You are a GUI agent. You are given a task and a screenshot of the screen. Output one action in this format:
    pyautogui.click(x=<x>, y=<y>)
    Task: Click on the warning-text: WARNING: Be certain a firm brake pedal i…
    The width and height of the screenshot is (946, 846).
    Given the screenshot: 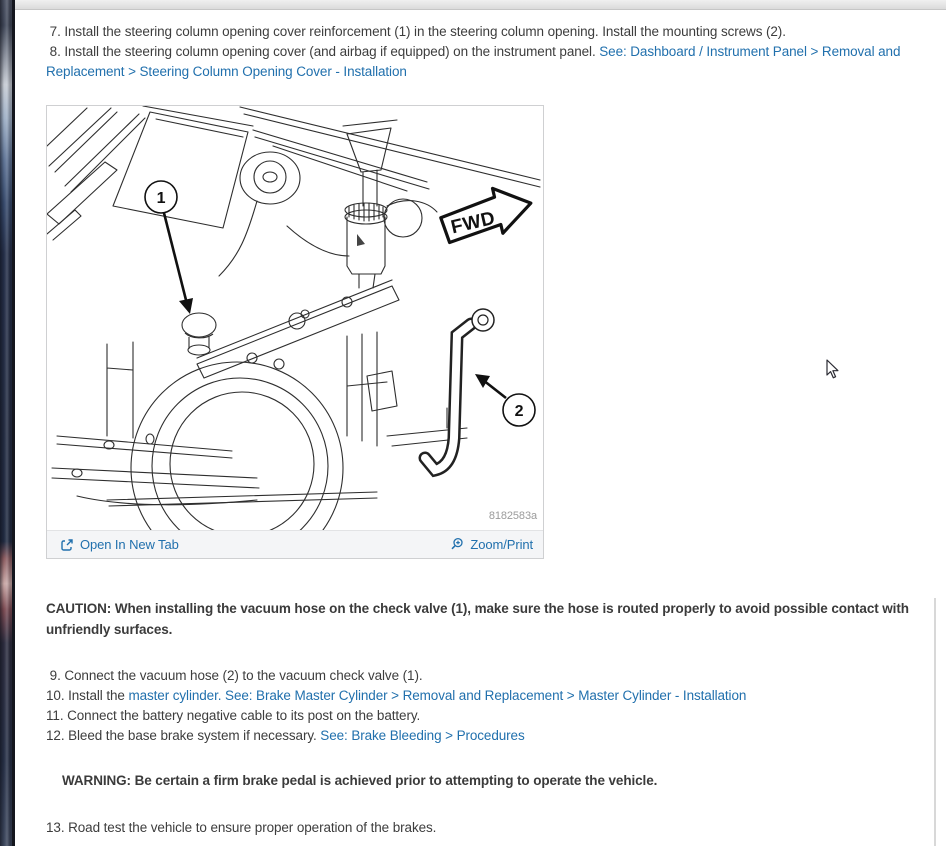 What is the action you would take?
    pyautogui.click(x=360, y=780)
    